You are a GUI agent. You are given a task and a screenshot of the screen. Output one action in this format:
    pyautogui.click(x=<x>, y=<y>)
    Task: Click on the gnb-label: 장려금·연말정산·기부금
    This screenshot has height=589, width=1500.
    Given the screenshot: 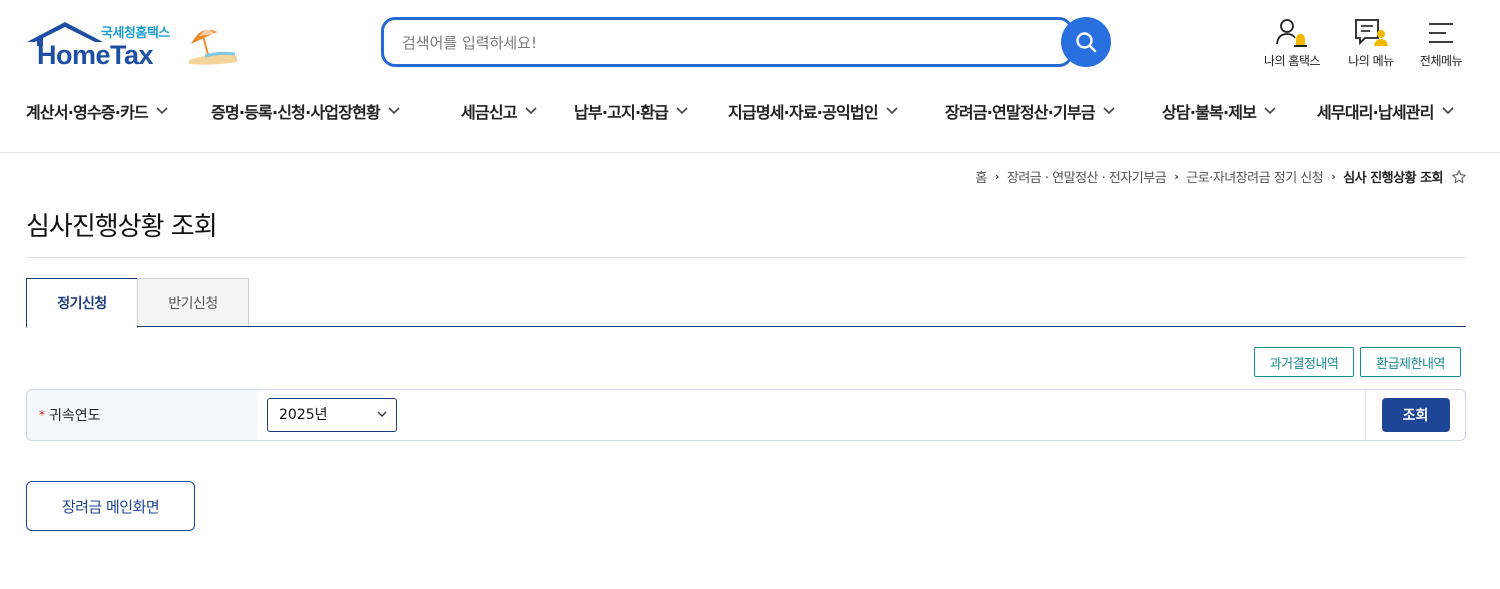 What is the action you would take?
    pyautogui.click(x=1020, y=112)
    